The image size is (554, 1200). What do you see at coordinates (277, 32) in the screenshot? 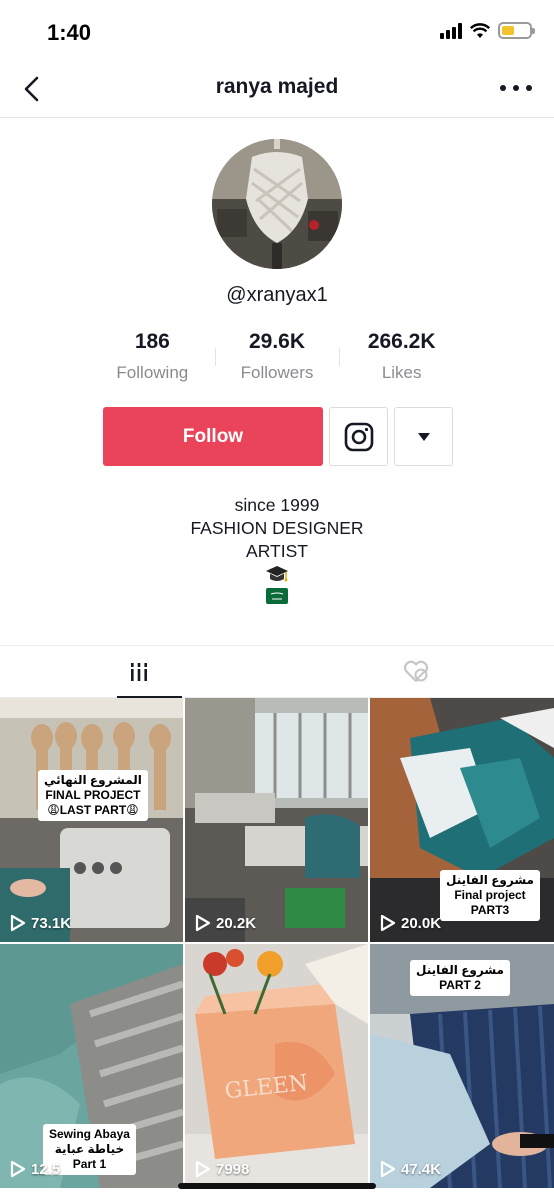
I see `status-bar: 1:40` at bounding box center [277, 32].